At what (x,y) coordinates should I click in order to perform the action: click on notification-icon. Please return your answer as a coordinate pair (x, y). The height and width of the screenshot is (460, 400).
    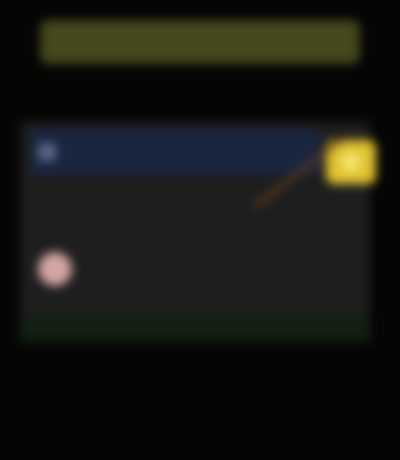
    Looking at the image, I should click on (351, 162).